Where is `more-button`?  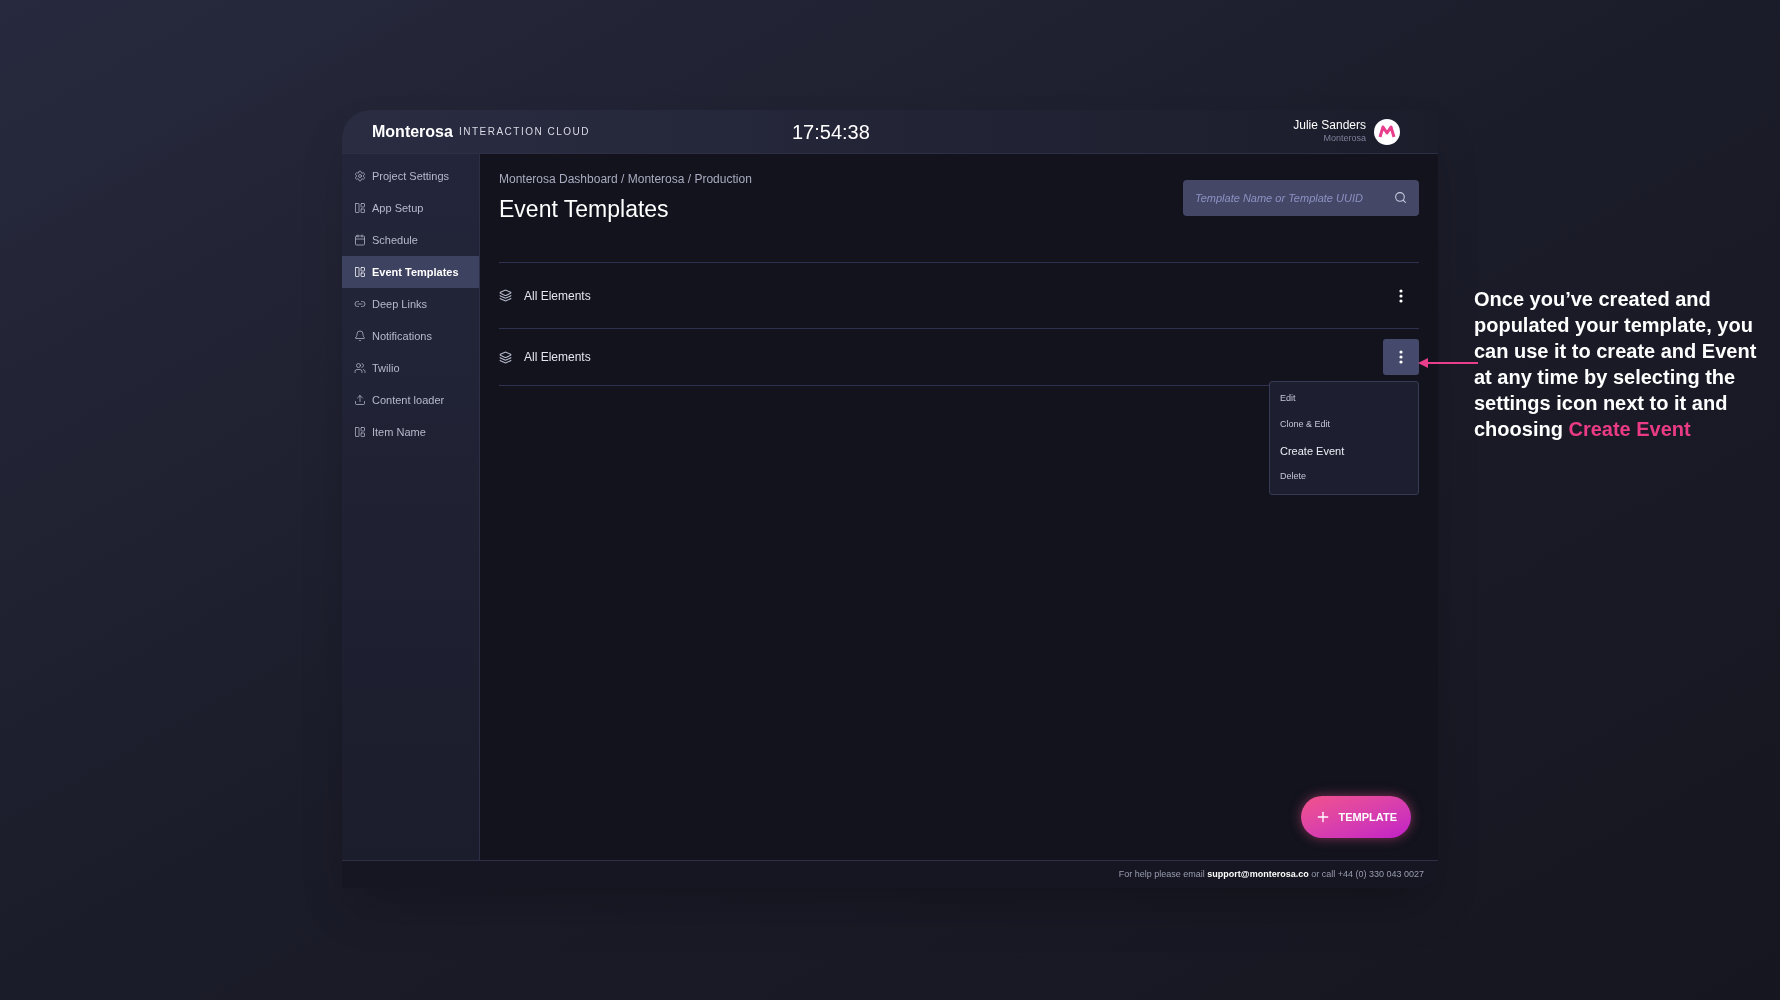 more-button is located at coordinates (1401, 357).